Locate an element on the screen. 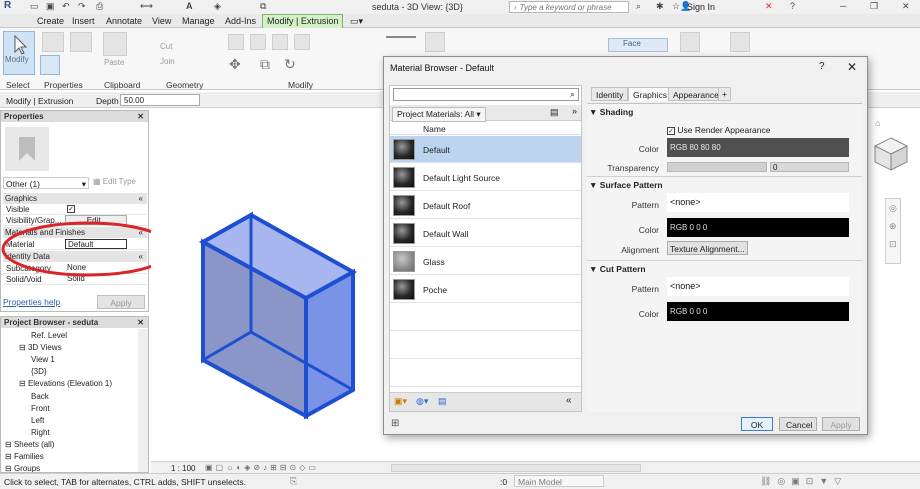 Image resolution: width=920 pixels, height=489 pixels. asset-editor-icon: ▤ is located at coordinates (442, 401).